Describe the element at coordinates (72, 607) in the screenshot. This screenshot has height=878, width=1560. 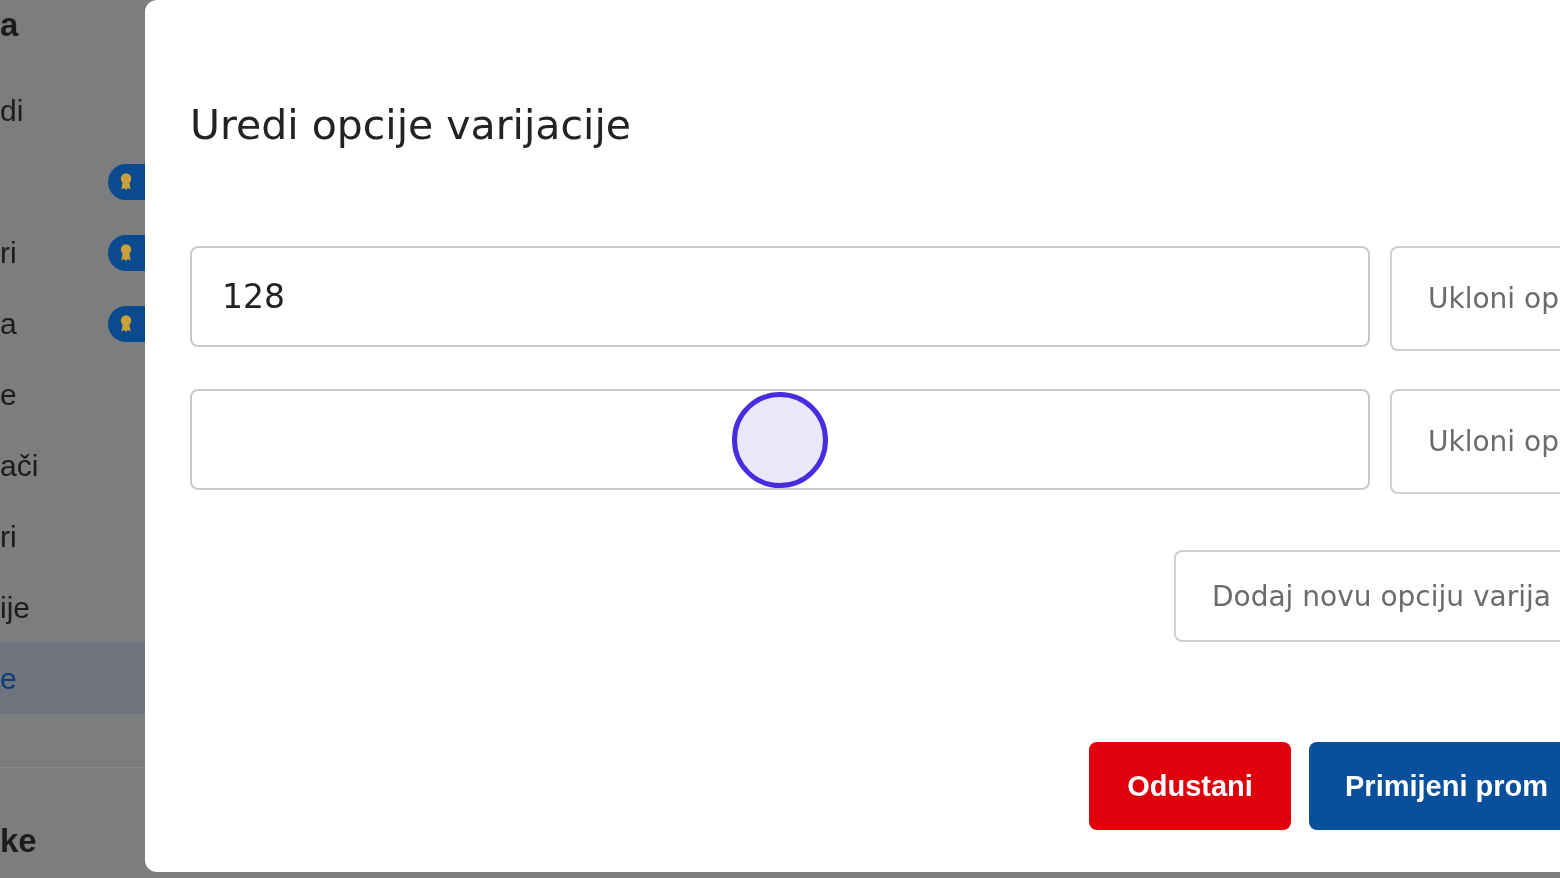
I see `sidebar-item: ije` at that location.